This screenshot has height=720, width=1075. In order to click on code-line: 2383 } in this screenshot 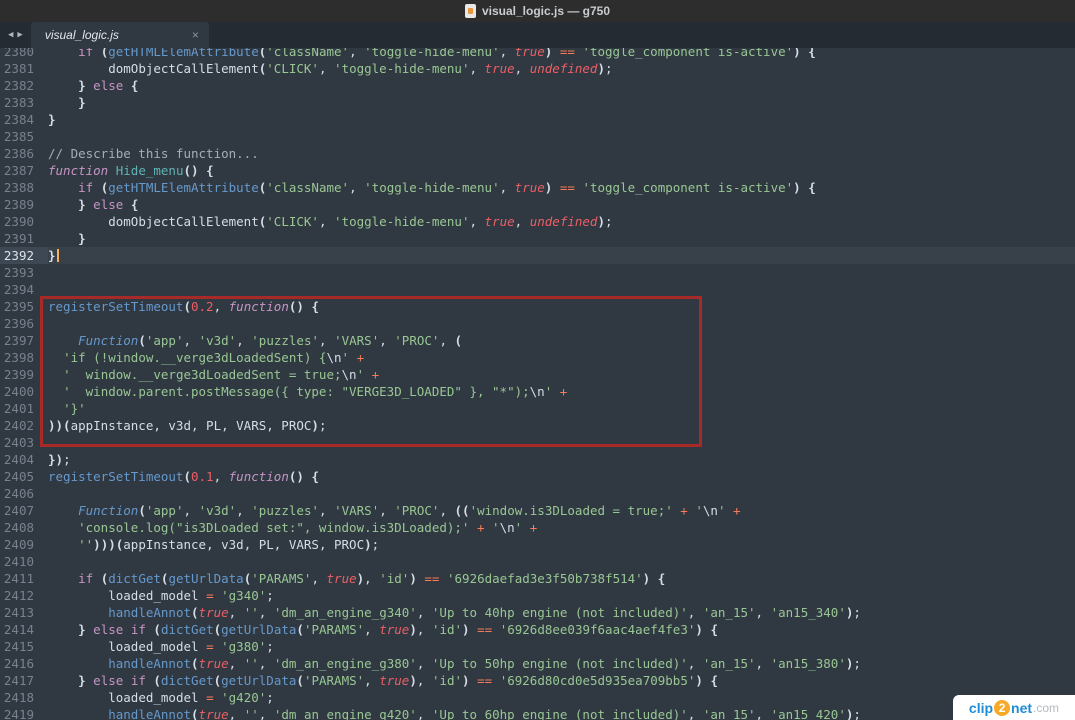, I will do `click(537, 102)`.